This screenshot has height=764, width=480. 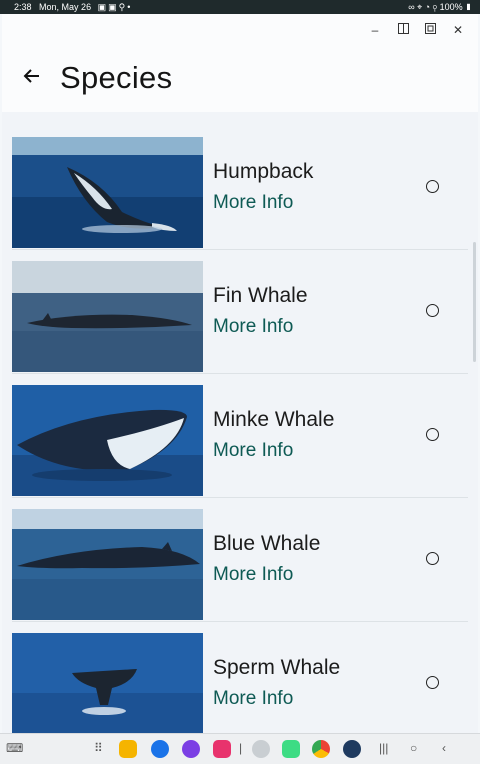 I want to click on arrow-left-icon, so click(x=34, y=78).